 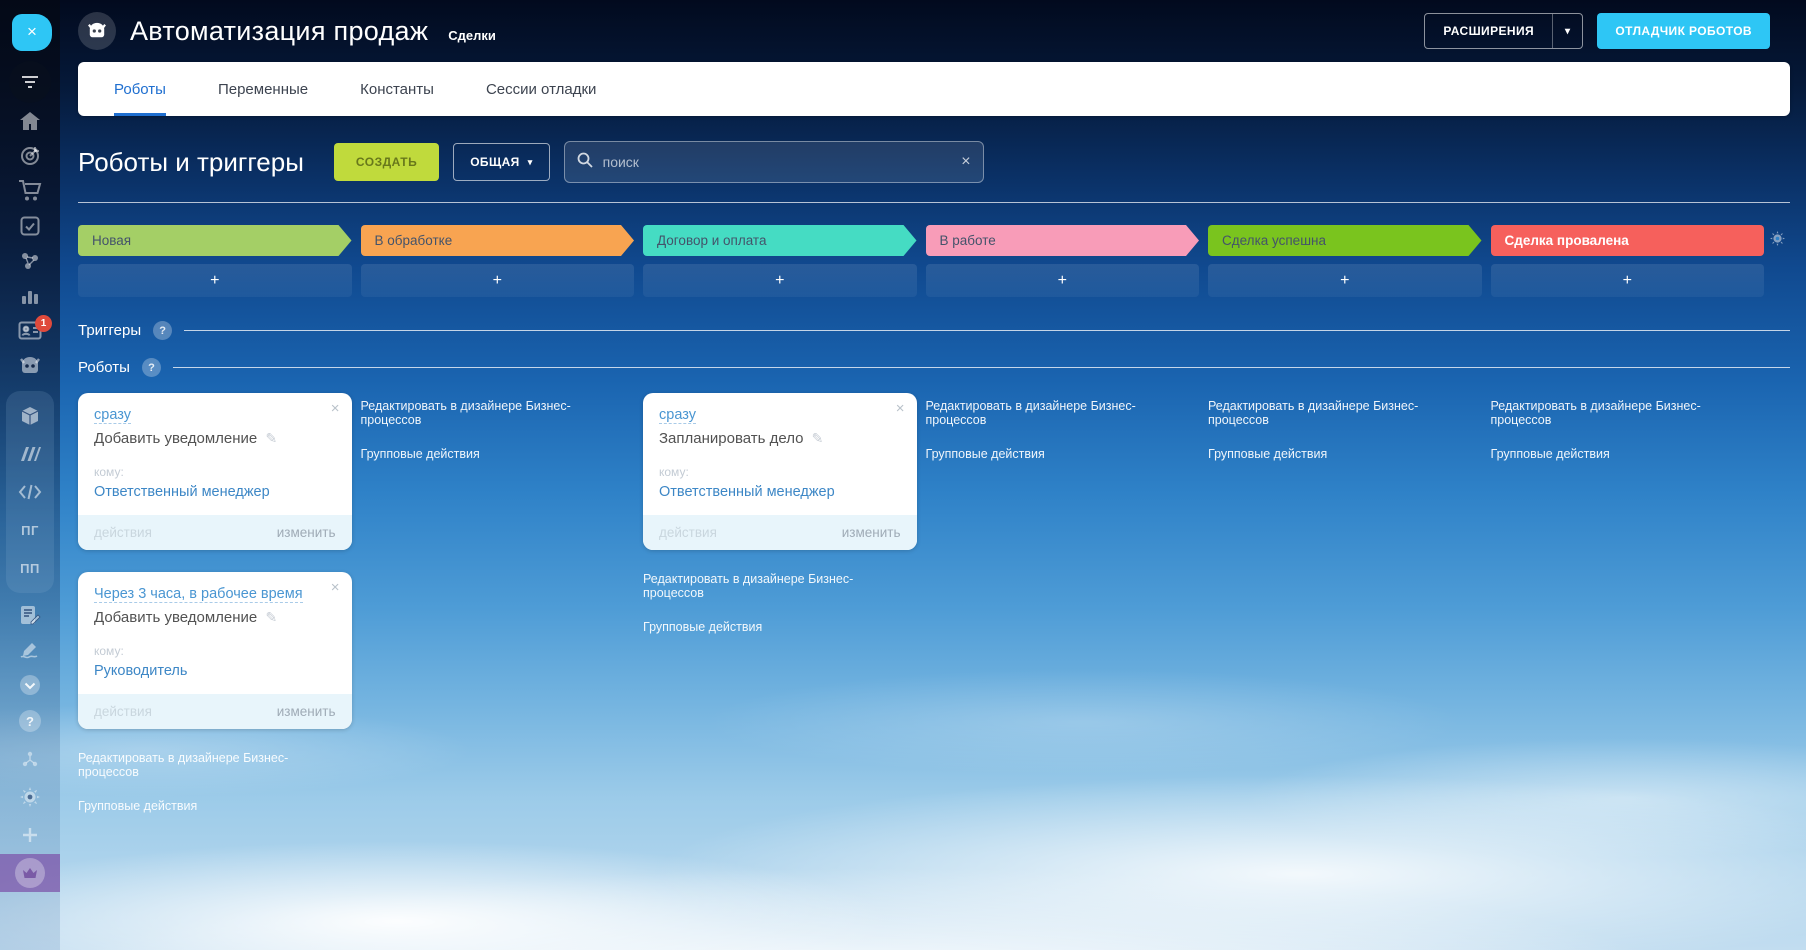 What do you see at coordinates (965, 162) in the screenshot?
I see `search-clear-icon: ×` at bounding box center [965, 162].